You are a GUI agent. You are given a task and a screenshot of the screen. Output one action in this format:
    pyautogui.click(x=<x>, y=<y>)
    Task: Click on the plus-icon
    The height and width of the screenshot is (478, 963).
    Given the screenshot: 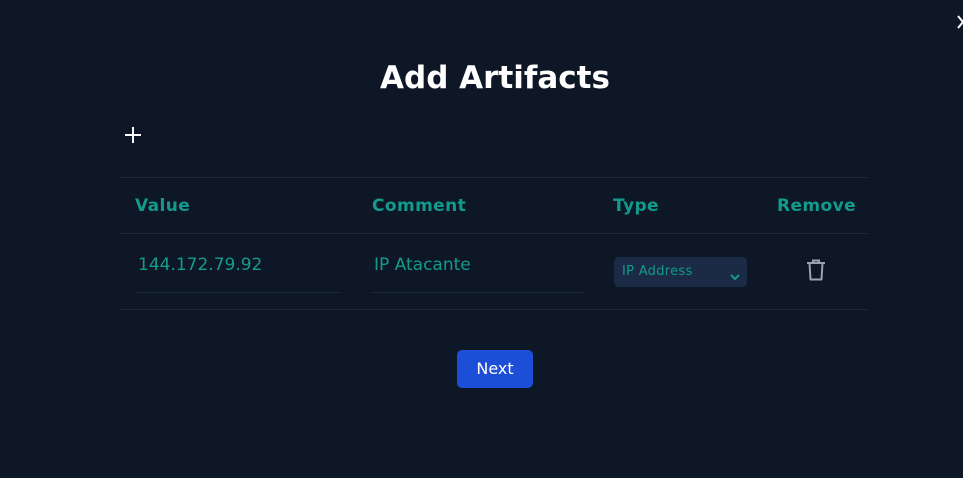 What is the action you would take?
    pyautogui.click(x=133, y=135)
    